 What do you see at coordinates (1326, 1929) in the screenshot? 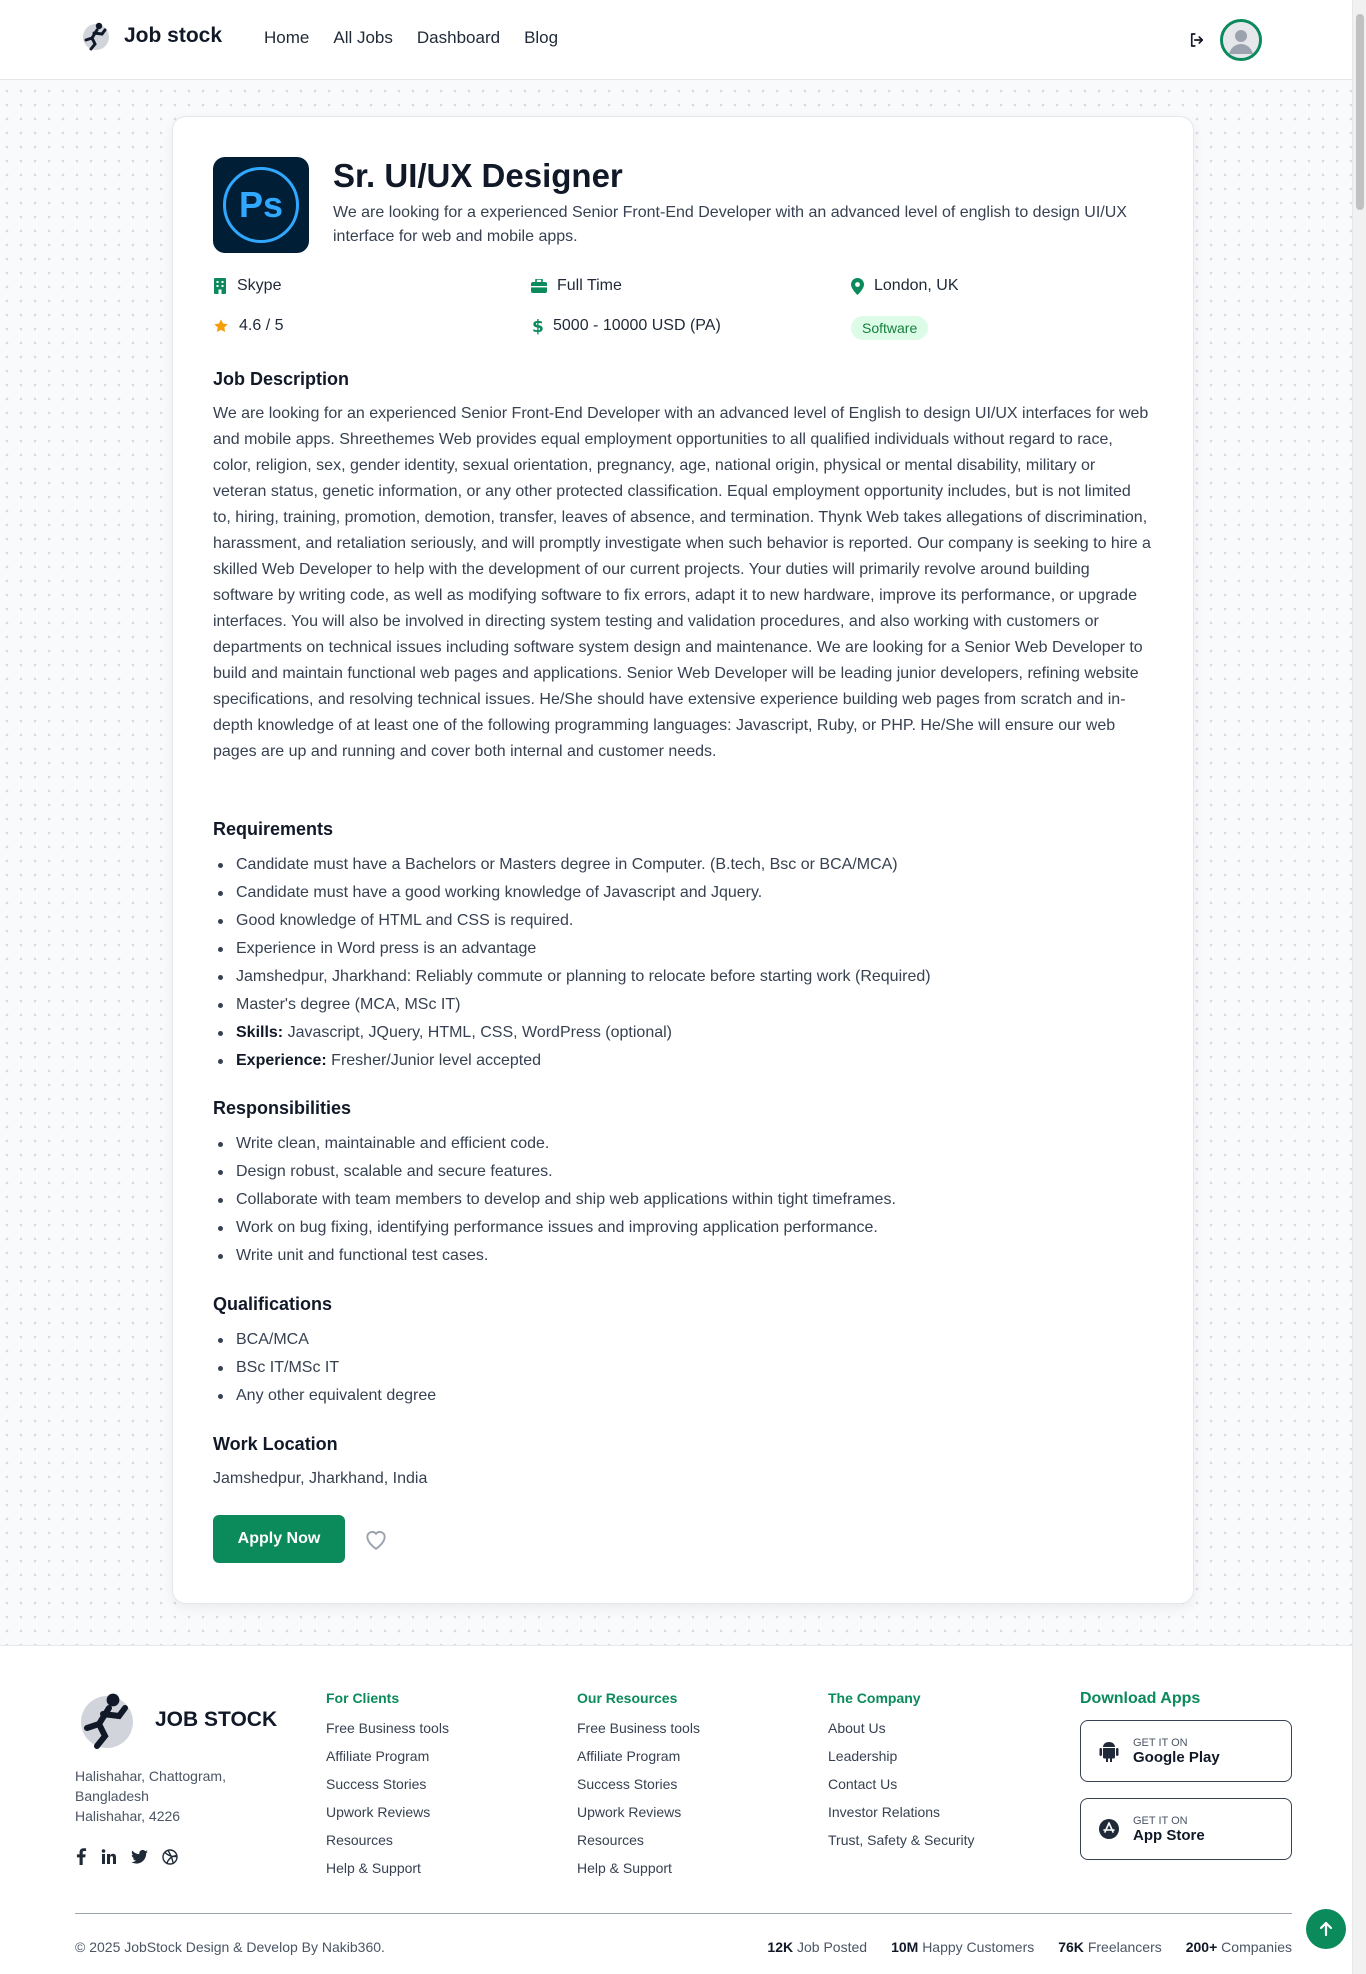
I see `scroll-to-top-button` at bounding box center [1326, 1929].